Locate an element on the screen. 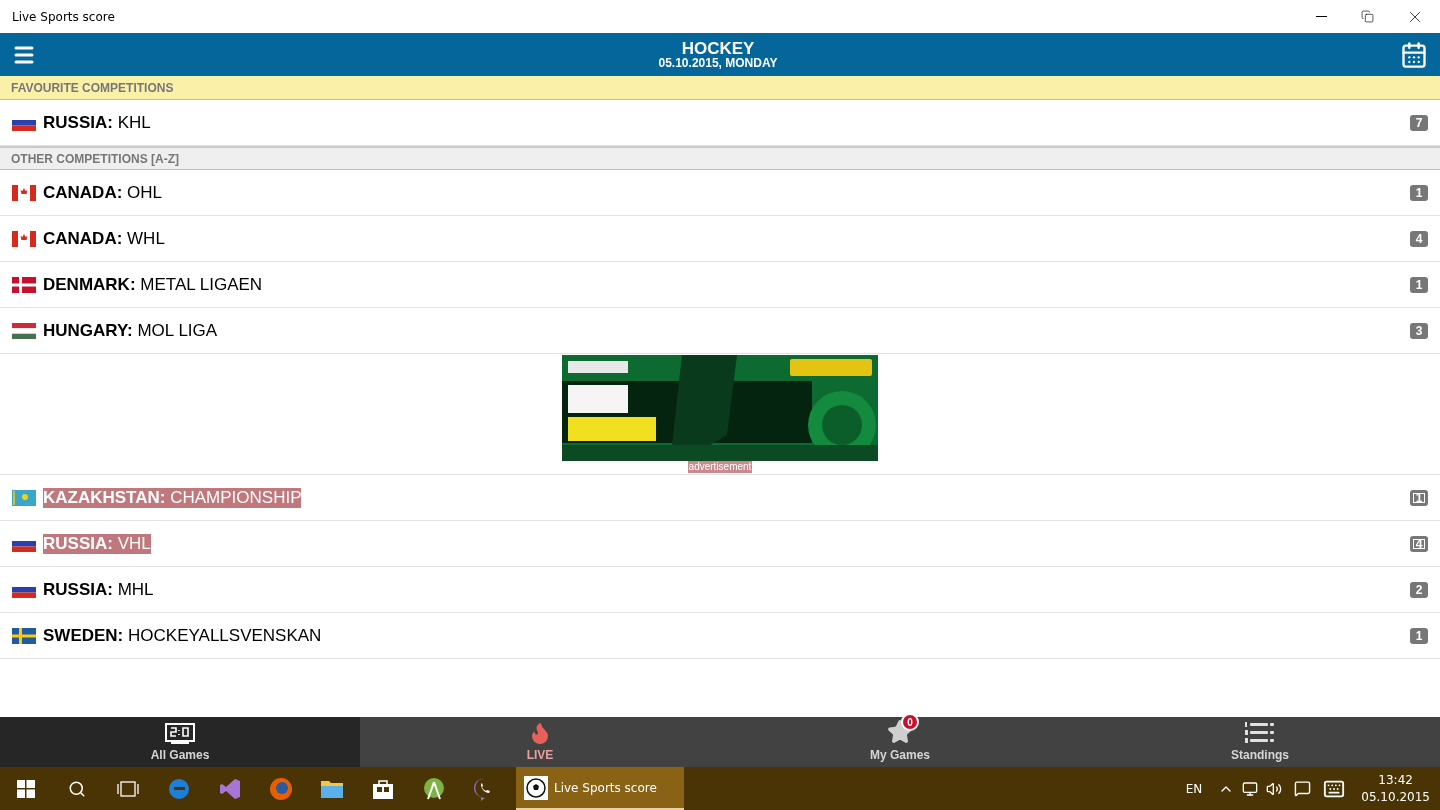 The image size is (1440, 810). match-count: 4 is located at coordinates (1419, 238).